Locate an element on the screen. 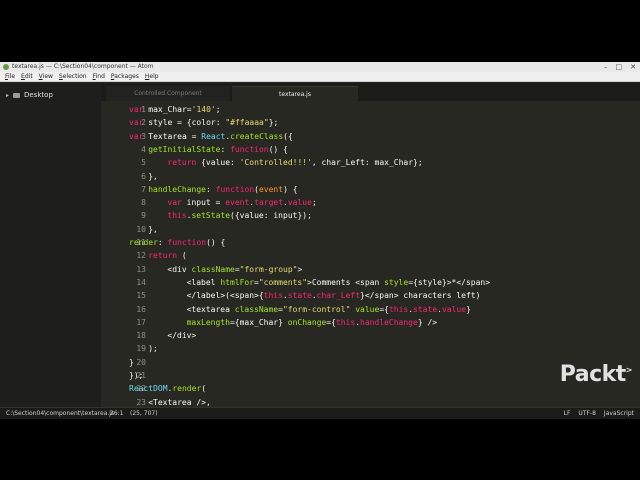 This screenshot has height=480, width=640. code-text: } is located at coordinates (131, 362).